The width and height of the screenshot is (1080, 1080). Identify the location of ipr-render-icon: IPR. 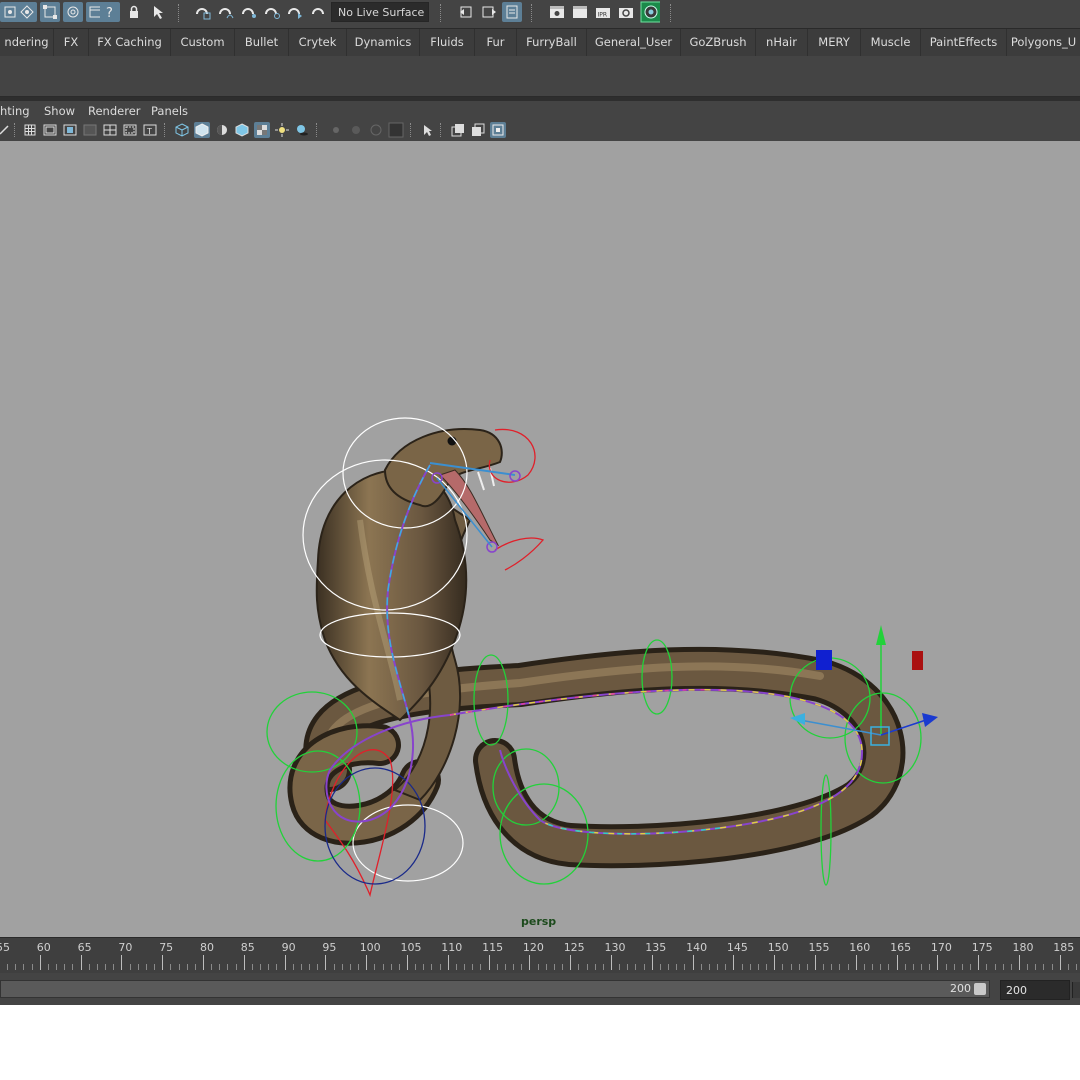
(603, 12).